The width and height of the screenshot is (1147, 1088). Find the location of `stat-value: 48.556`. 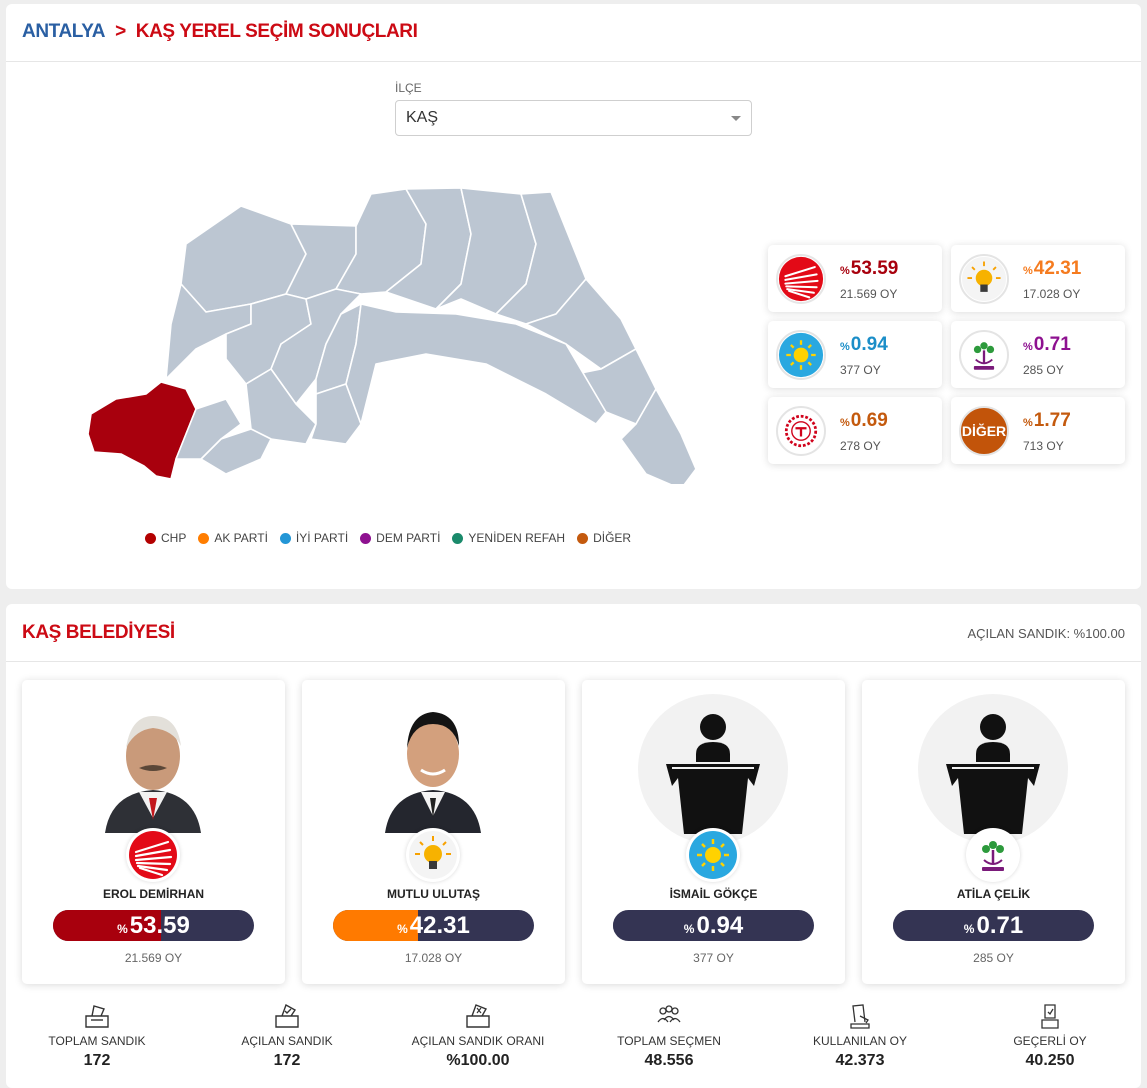

stat-value: 48.556 is located at coordinates (669, 1060).